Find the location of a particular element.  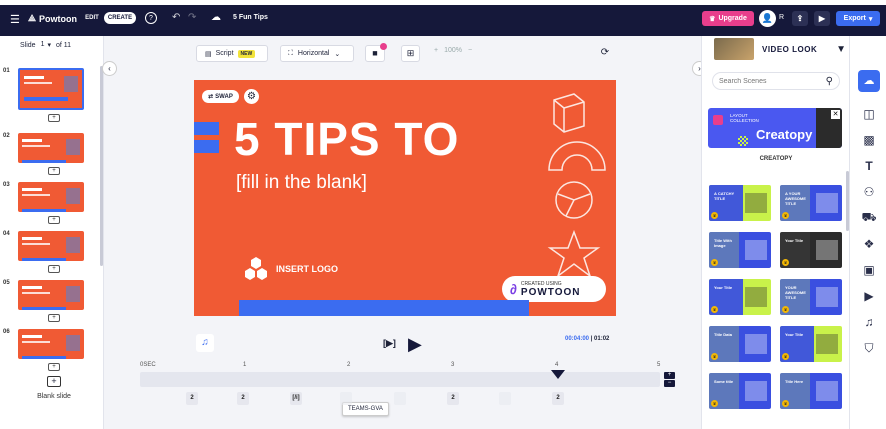

images-icon: ▣ is located at coordinates (869, 270).